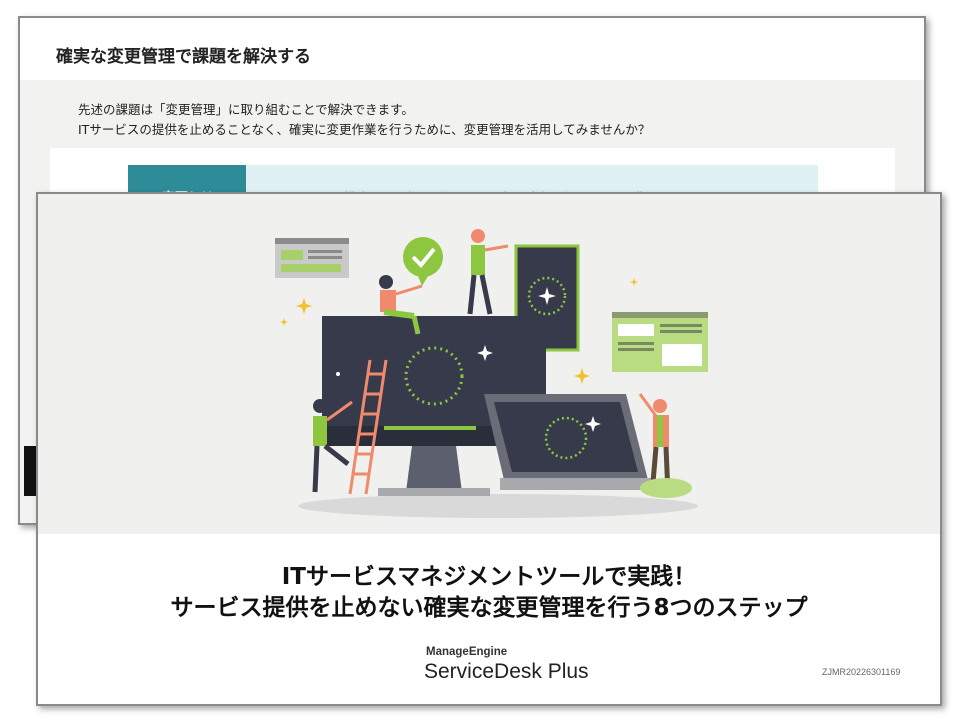 This screenshot has height=720, width=960. I want to click on brand-product: ServiceDesk Plus, so click(506, 671).